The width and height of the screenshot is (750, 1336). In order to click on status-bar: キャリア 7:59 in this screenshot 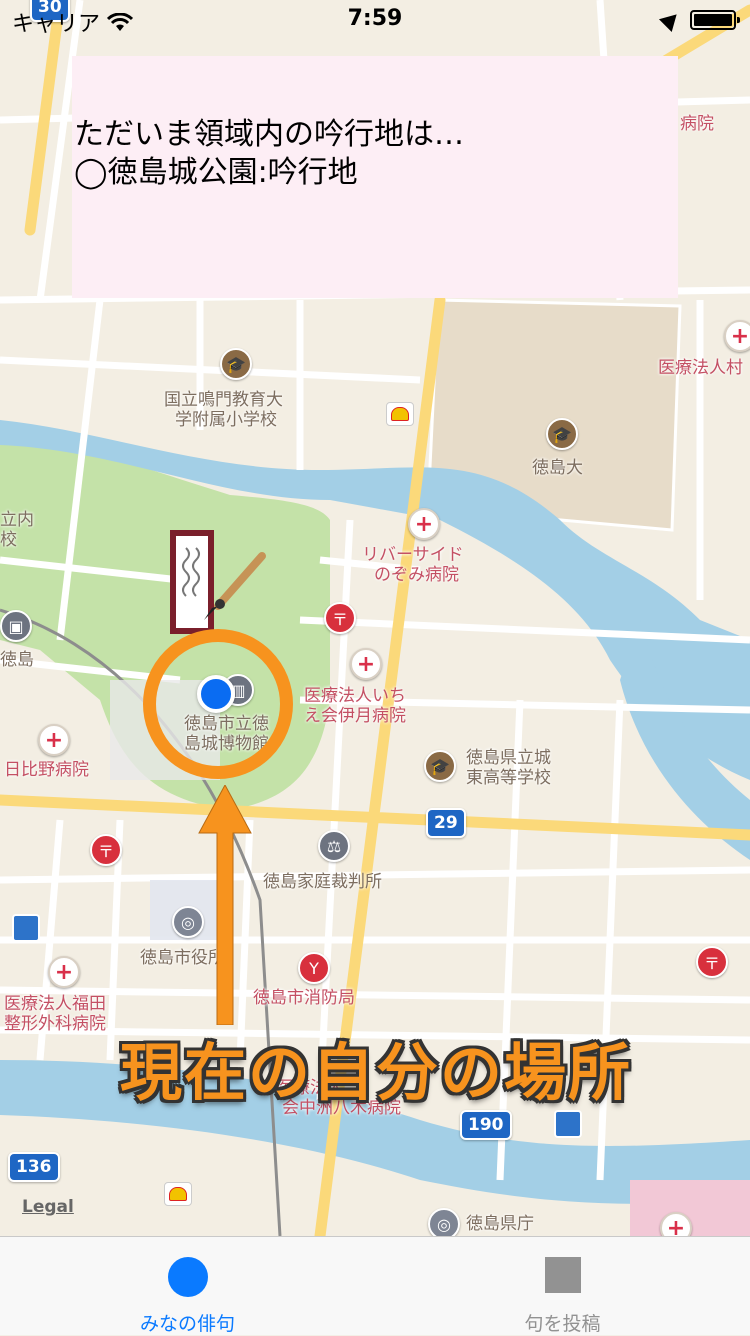, I will do `click(375, 20)`.